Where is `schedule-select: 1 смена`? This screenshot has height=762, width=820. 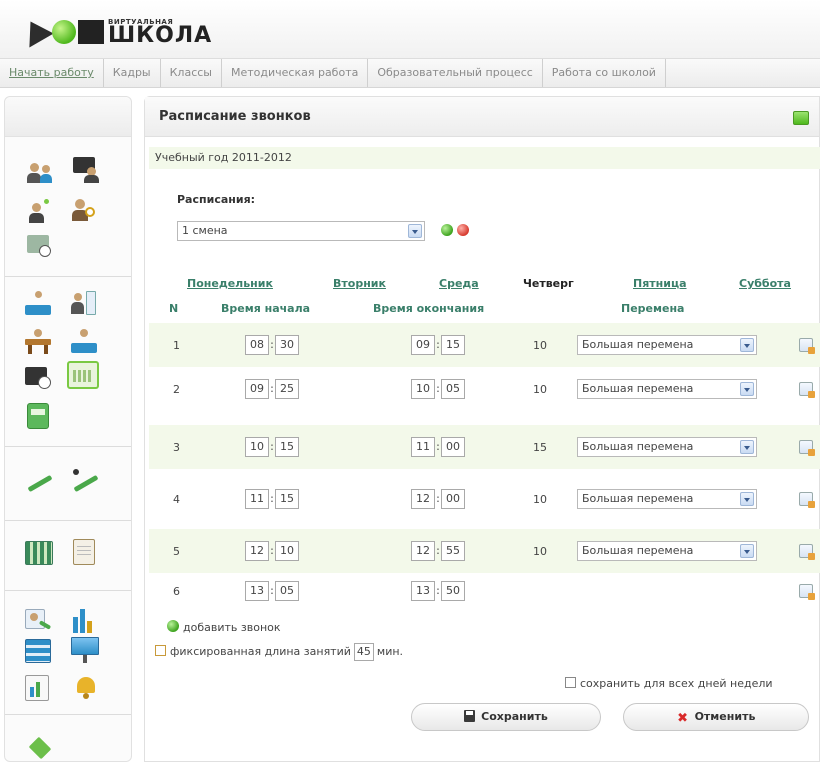 schedule-select: 1 смена is located at coordinates (301, 231).